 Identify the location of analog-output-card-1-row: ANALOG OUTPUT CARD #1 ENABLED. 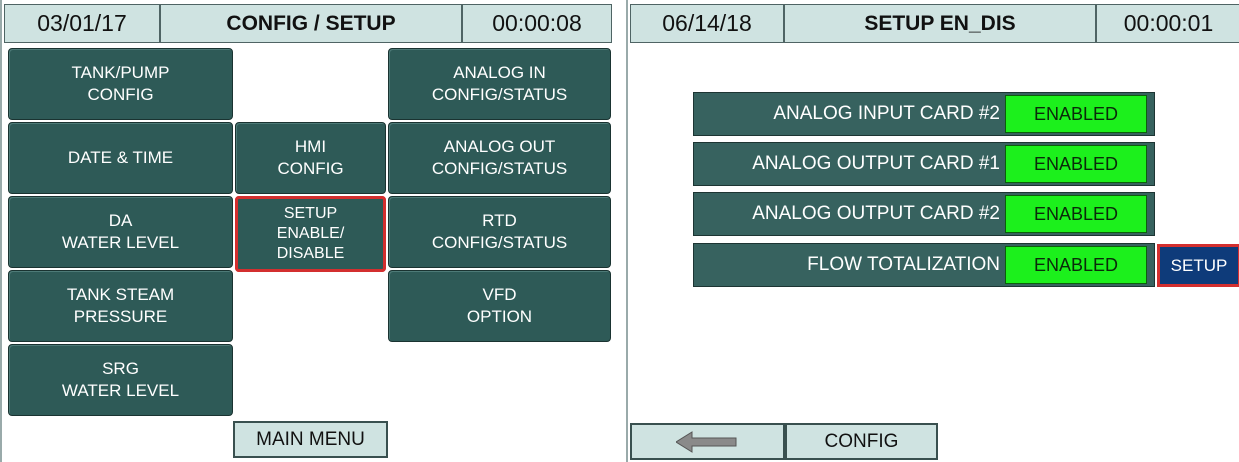
(924, 164).